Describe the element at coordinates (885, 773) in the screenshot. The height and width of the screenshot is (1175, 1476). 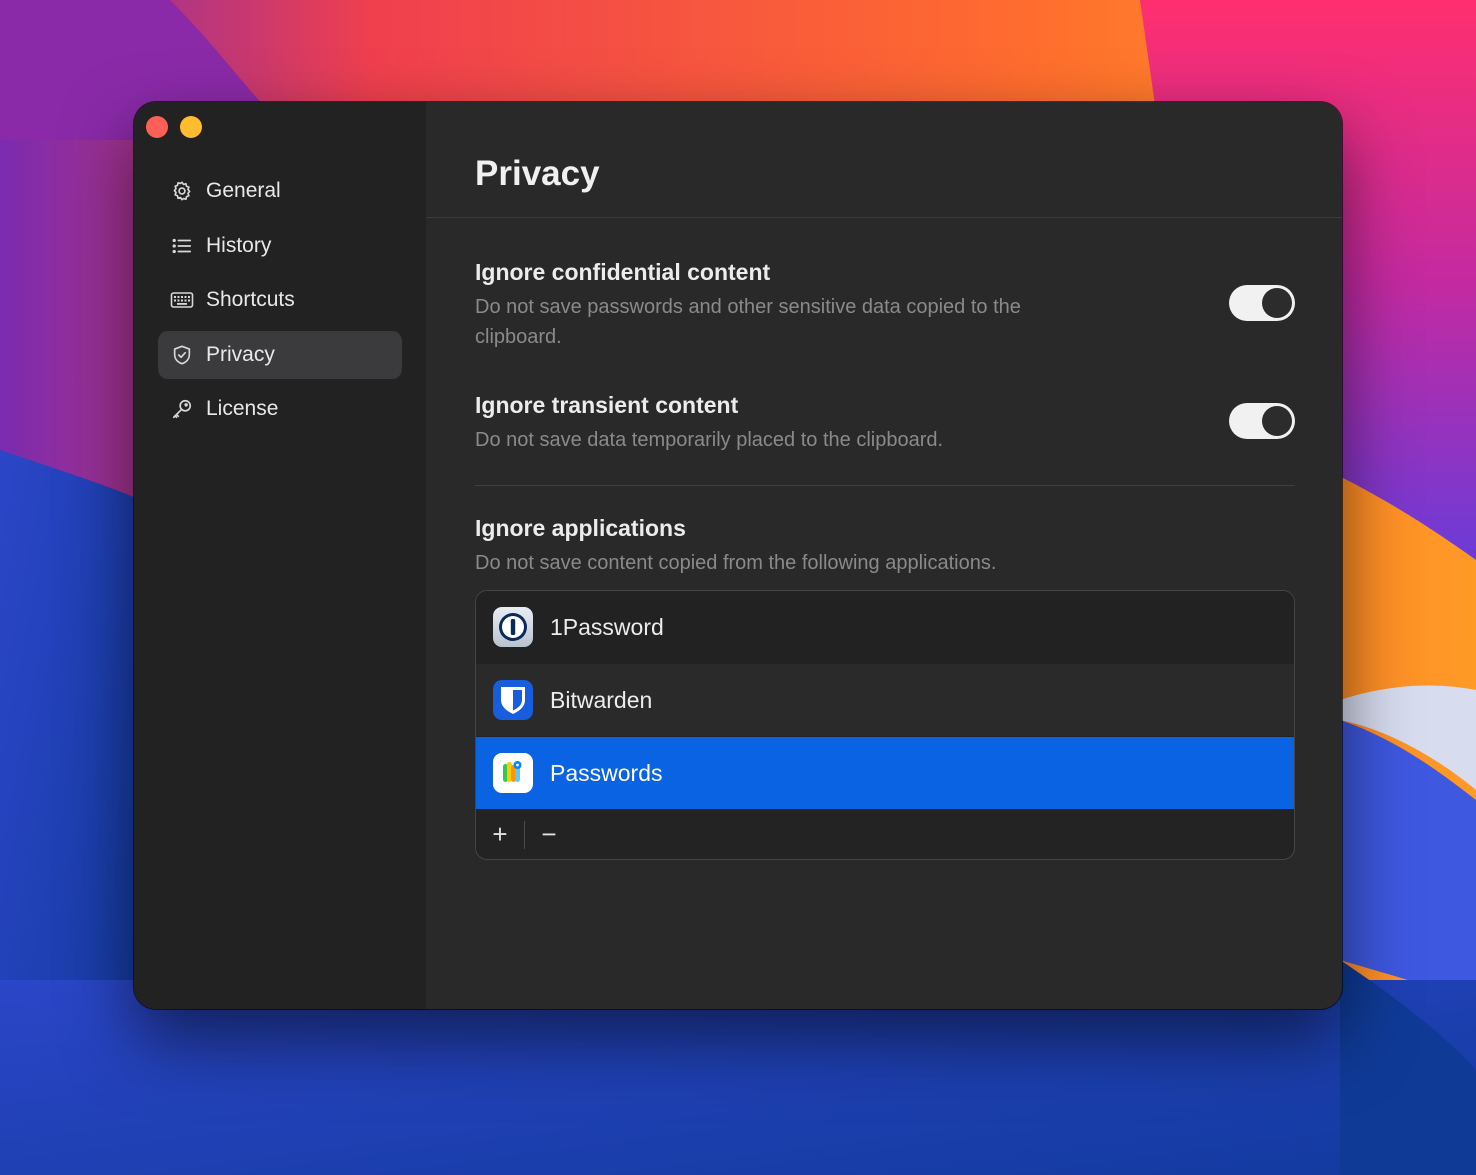
I see `list-item-passwords: Passwords` at that location.